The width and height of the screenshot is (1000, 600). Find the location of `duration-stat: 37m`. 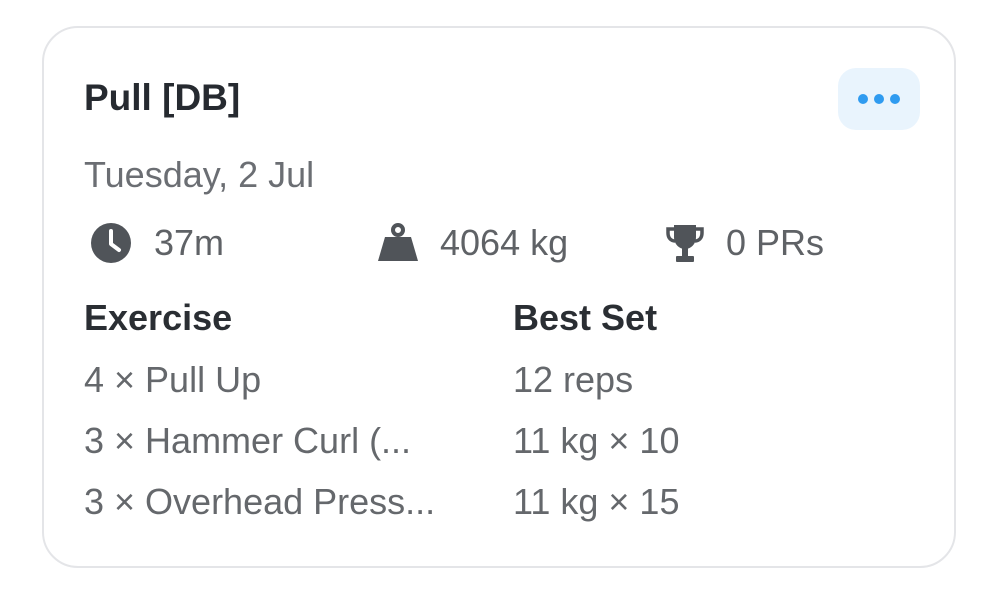

duration-stat: 37m is located at coordinates (157, 243).